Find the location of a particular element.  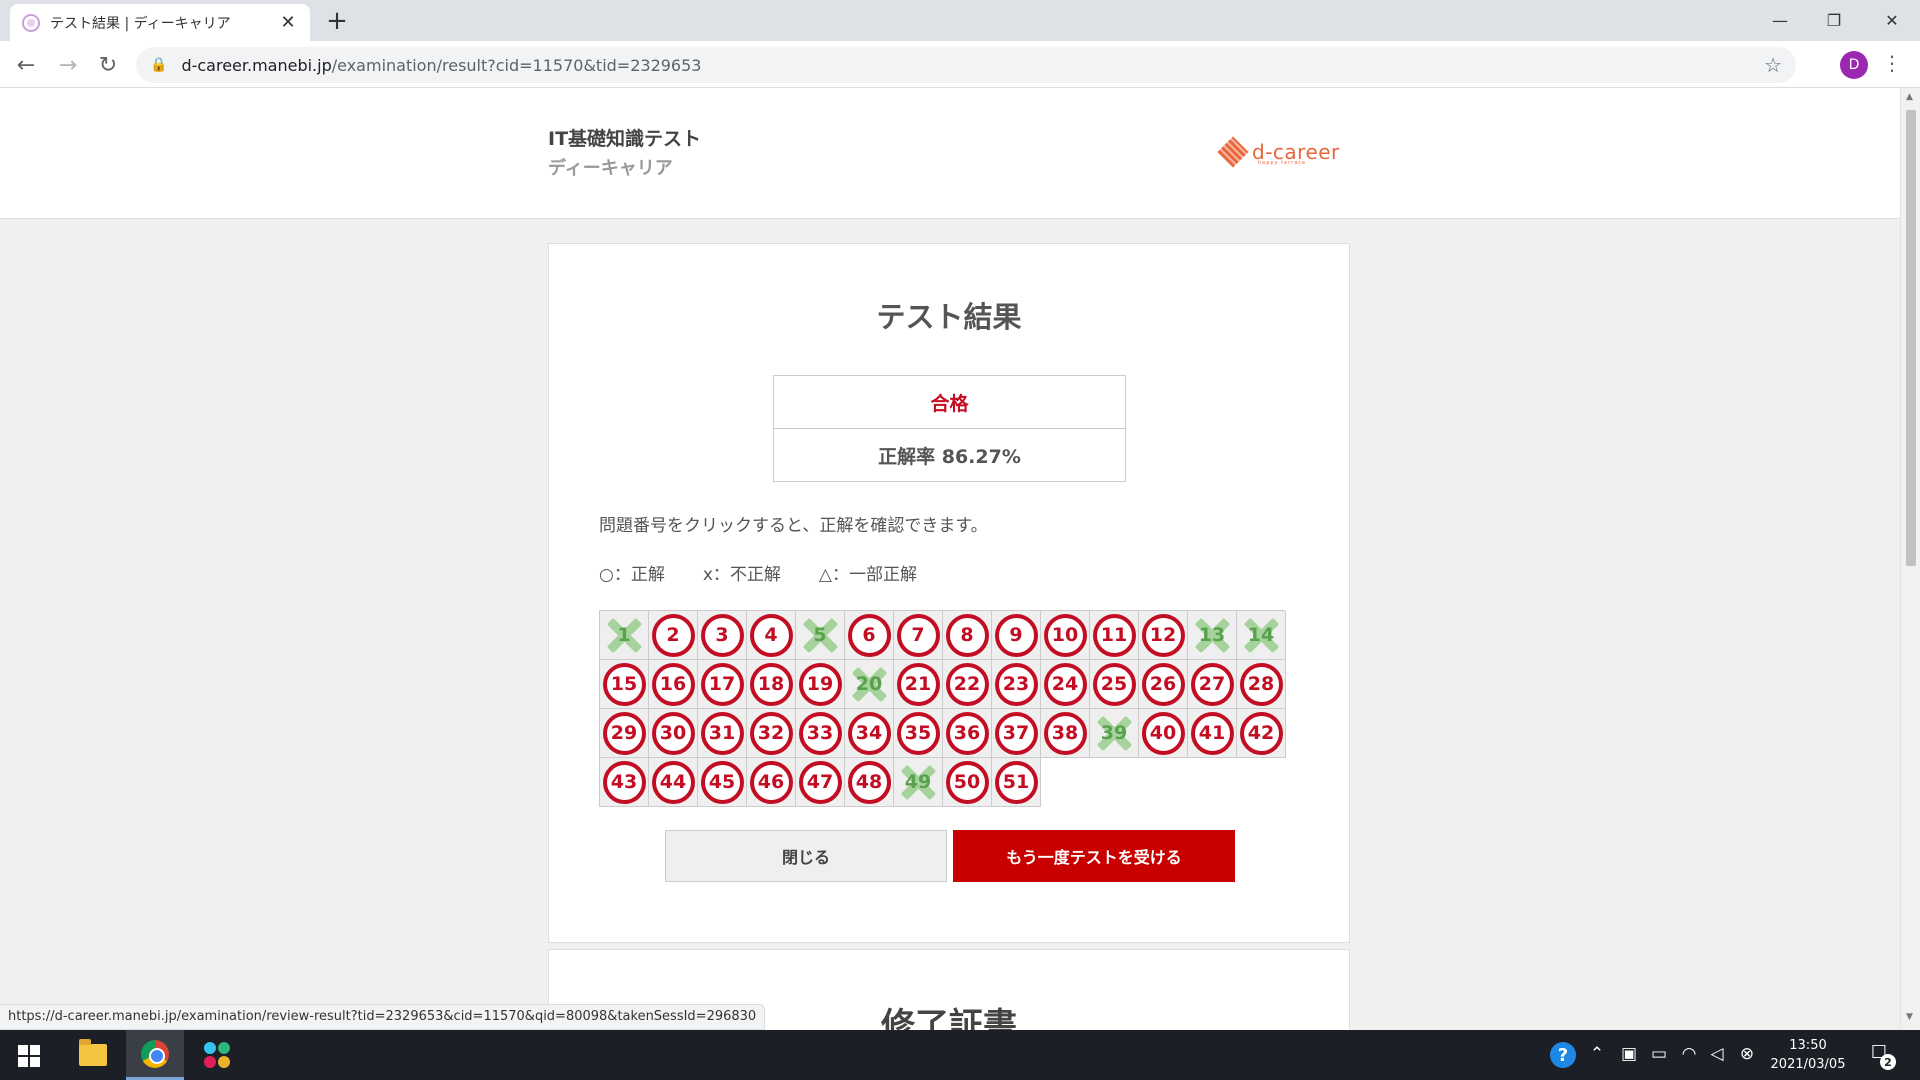

lock-icon: 🔒 is located at coordinates (158, 65).